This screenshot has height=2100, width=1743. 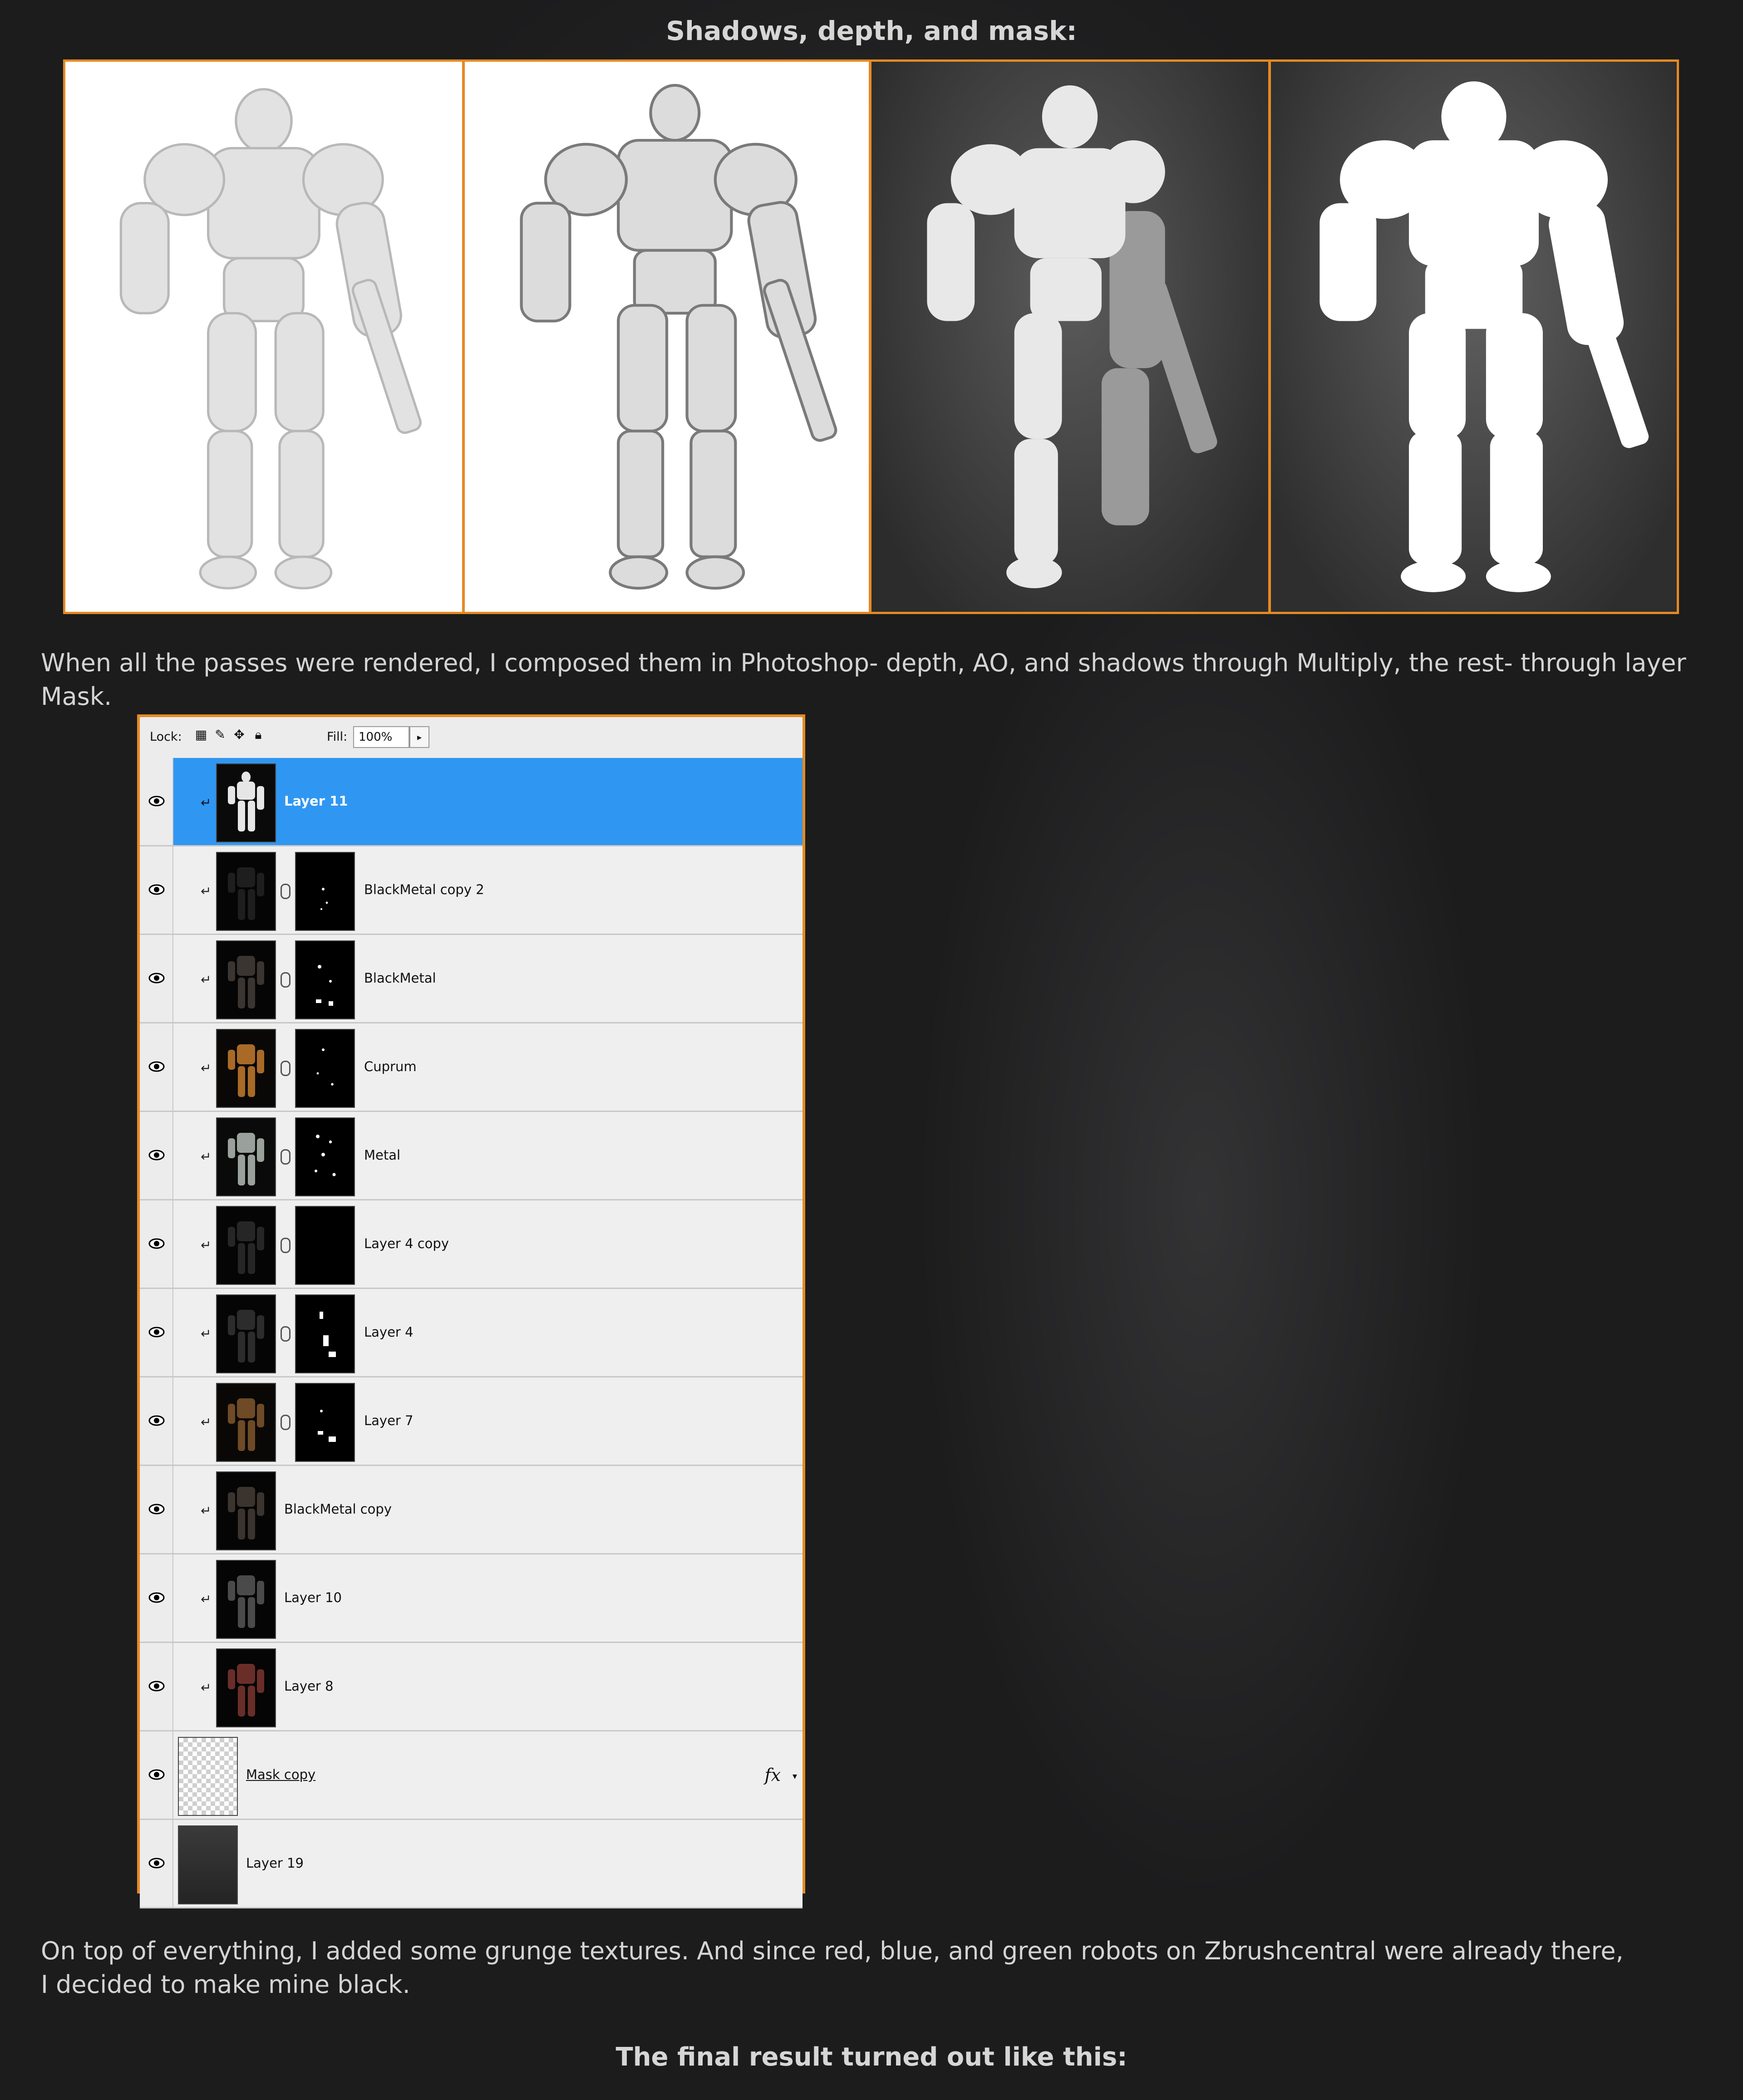 I want to click on layer-row-mask-copy: Mask copy fx ▾, so click(x=471, y=1775).